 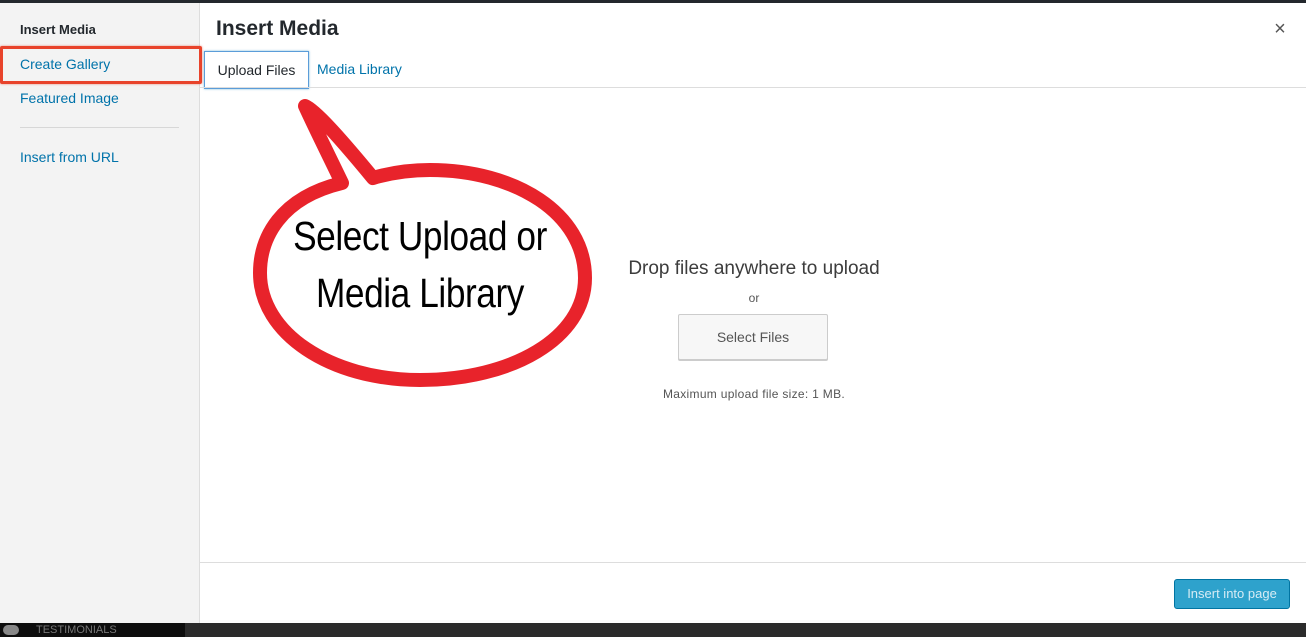 What do you see at coordinates (256, 70) in the screenshot?
I see `tab-upload-files: Upload Files` at bounding box center [256, 70].